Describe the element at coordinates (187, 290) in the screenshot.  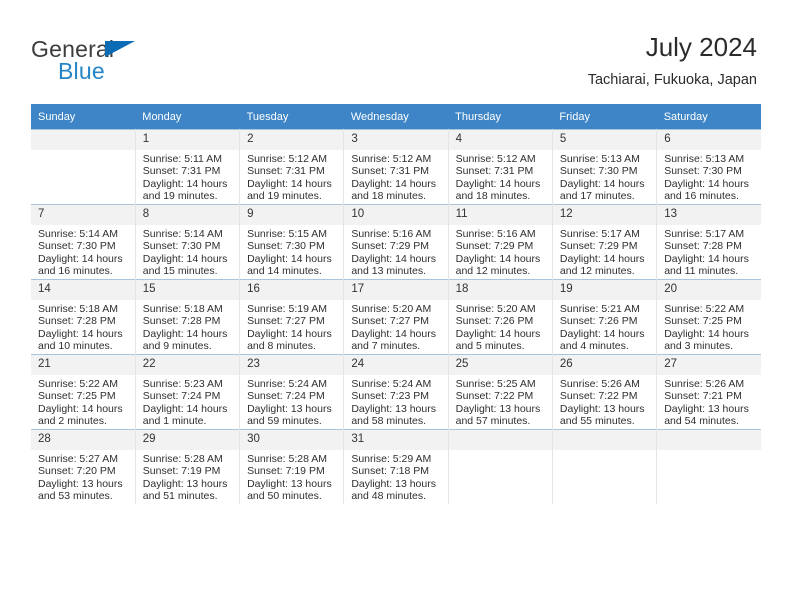
I see `day-number: 15` at that location.